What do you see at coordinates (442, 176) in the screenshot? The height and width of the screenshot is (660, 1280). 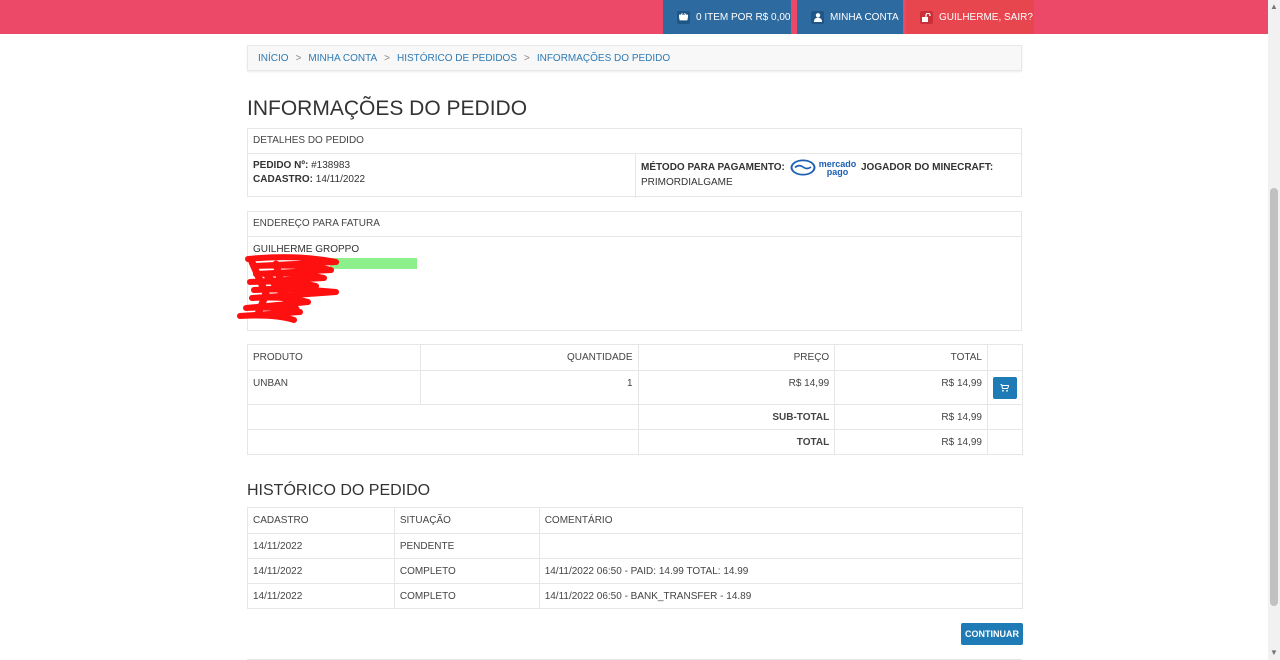 I see `order-info: PEDIDO Nº: #138983 CADASTRO: 14/11/2022` at bounding box center [442, 176].